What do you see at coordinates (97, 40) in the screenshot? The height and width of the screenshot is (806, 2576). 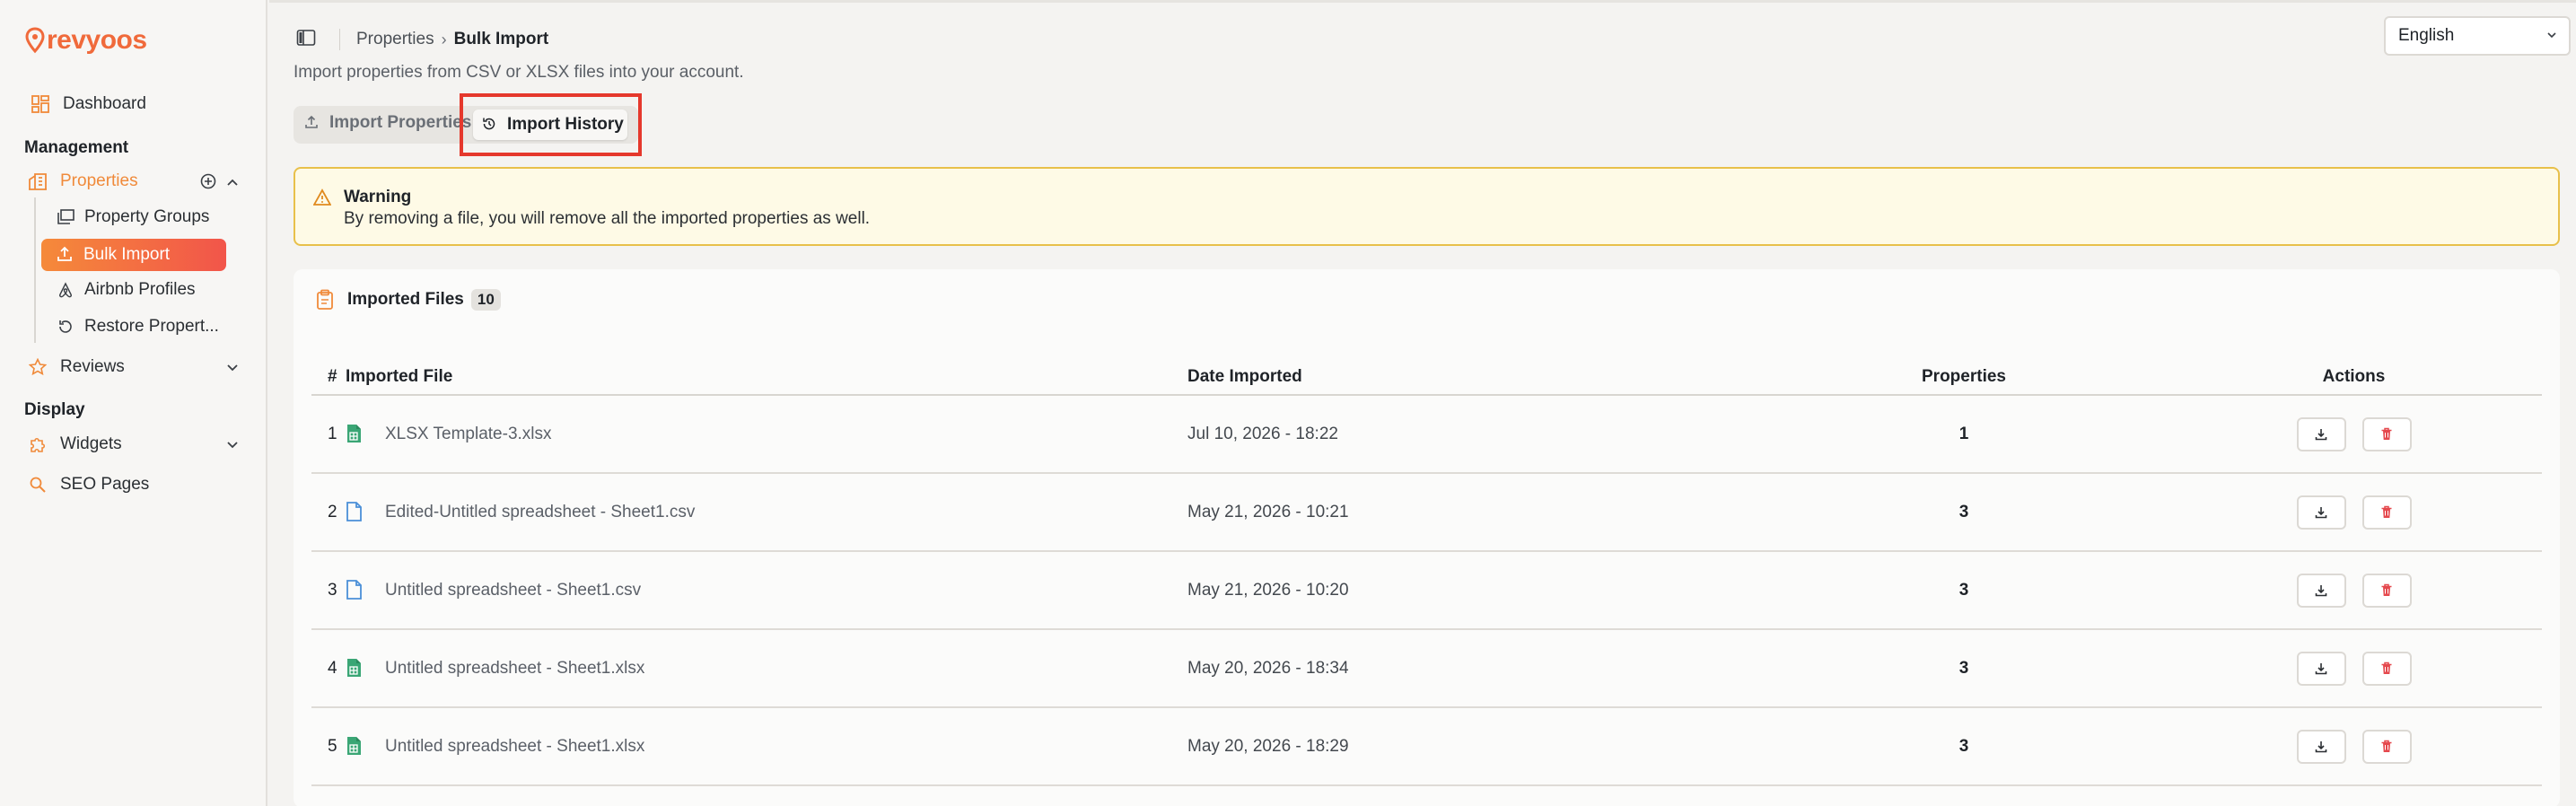 I see `brand-name: revyoos` at bounding box center [97, 40].